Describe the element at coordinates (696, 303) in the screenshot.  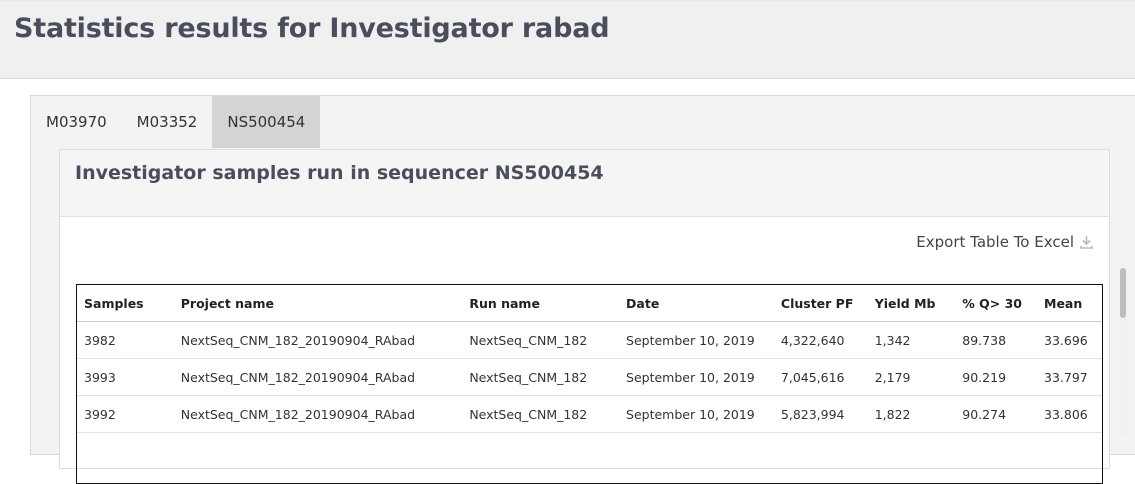
I see `column-header-date: Date` at that location.